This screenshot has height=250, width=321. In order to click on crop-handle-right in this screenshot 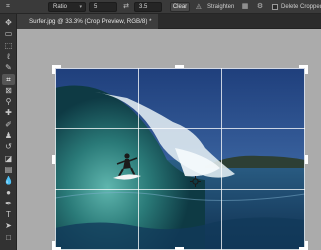, I will do `click(306, 159)`.